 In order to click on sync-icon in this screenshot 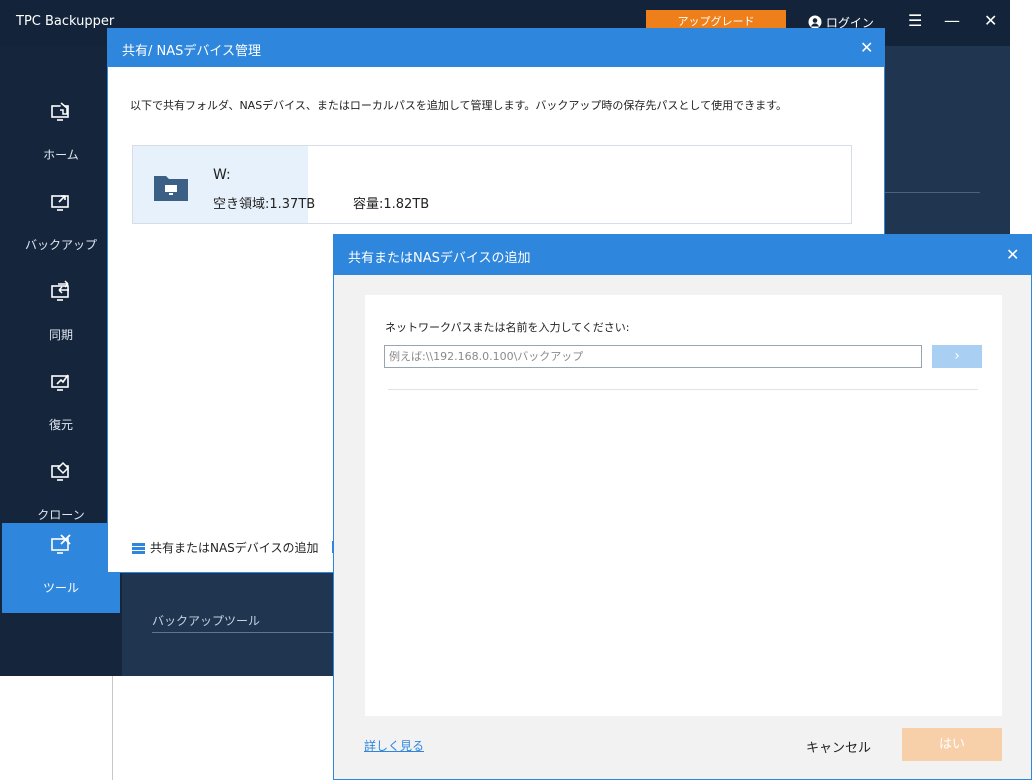, I will do `click(60, 290)`.